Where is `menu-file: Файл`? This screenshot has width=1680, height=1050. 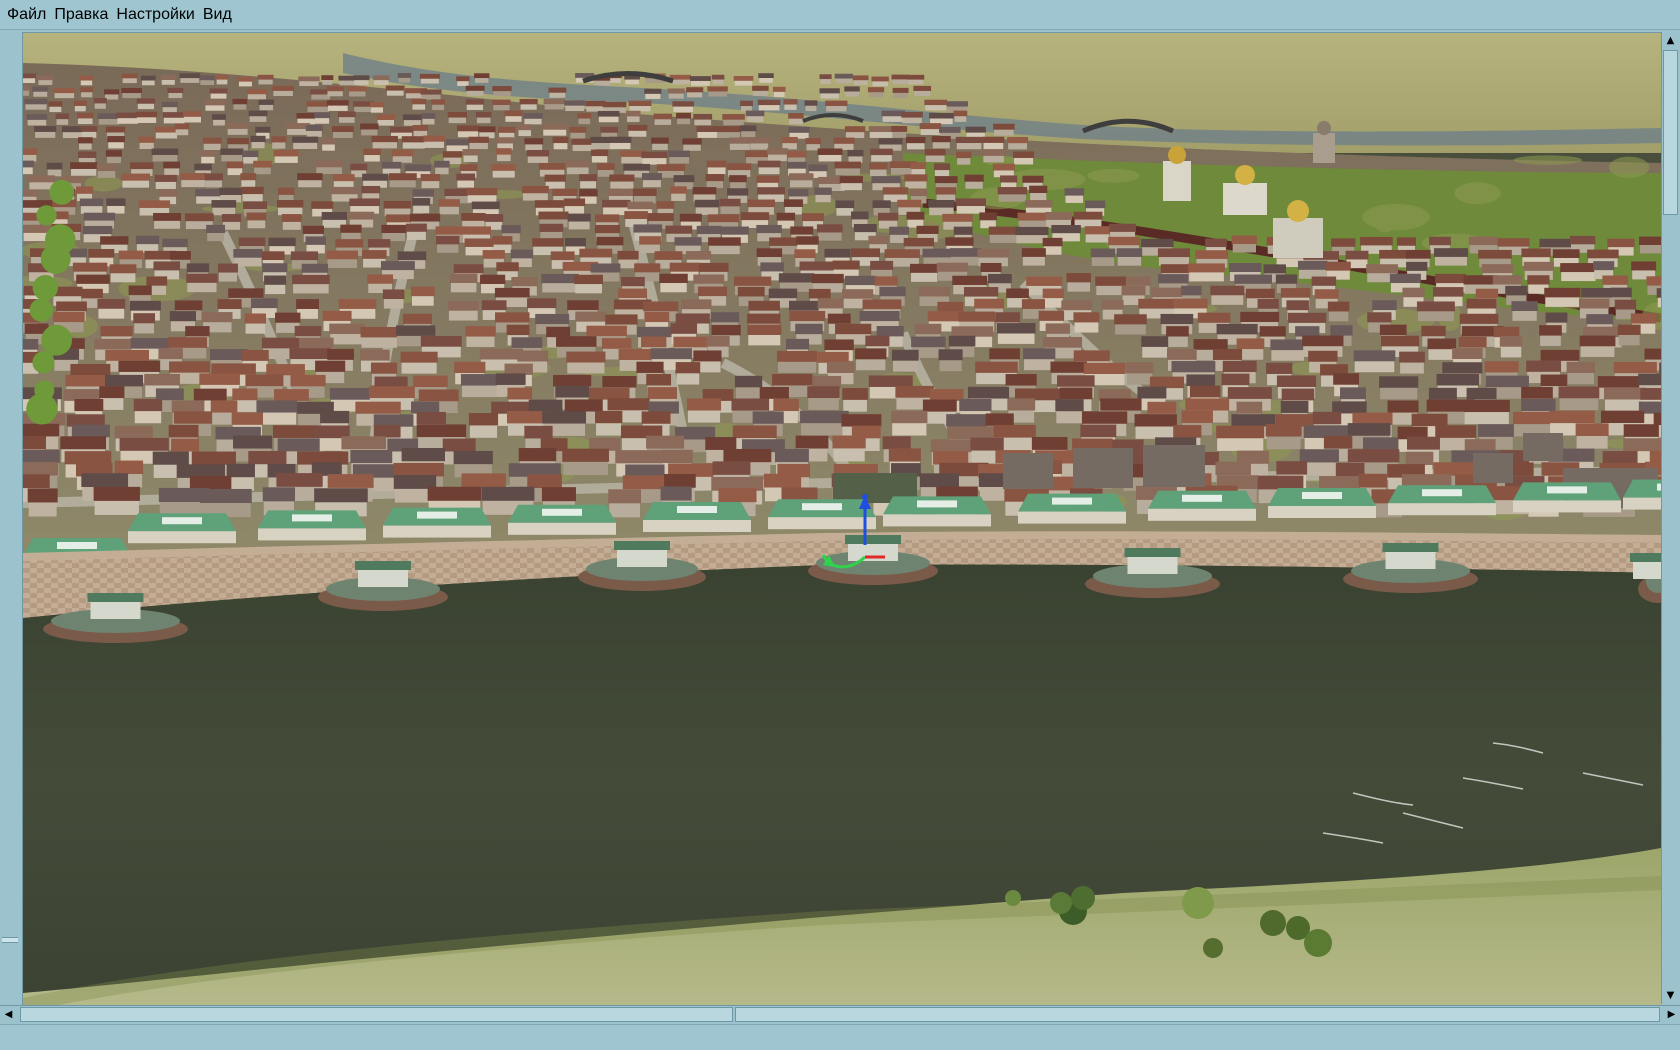 menu-file: Файл is located at coordinates (26, 15).